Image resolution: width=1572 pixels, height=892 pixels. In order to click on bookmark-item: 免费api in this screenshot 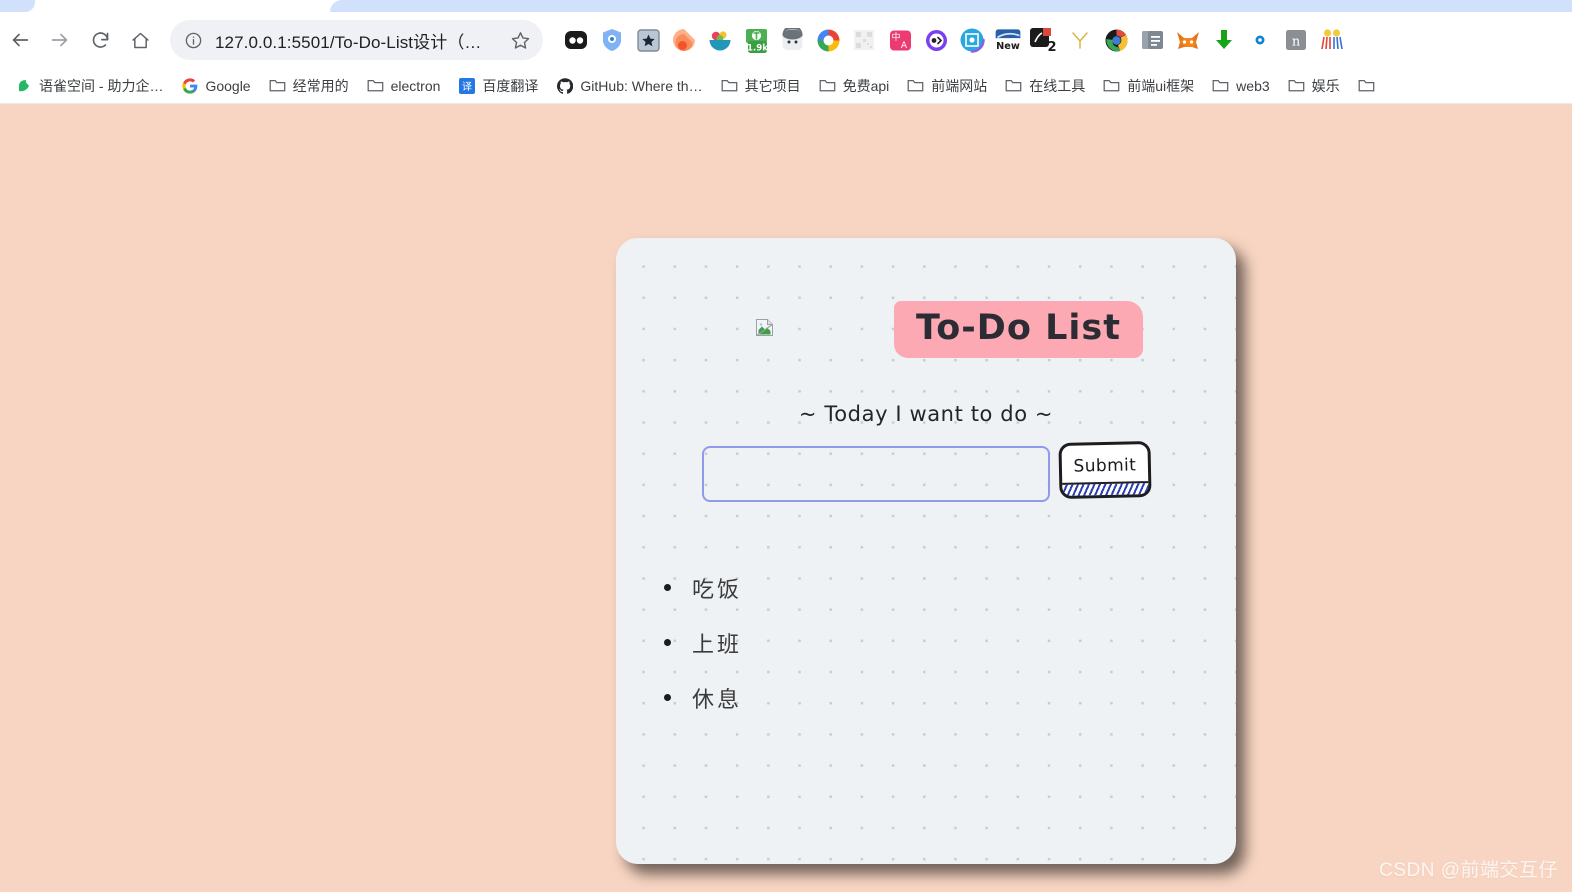, I will do `click(854, 86)`.